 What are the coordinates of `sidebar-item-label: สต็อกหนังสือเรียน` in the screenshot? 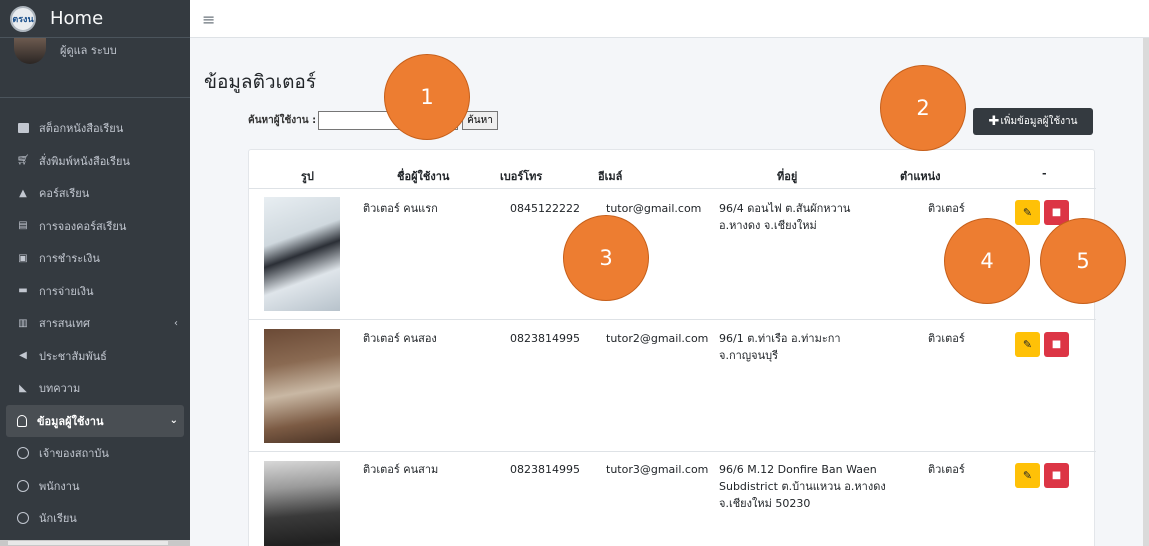 It's located at (81, 129).